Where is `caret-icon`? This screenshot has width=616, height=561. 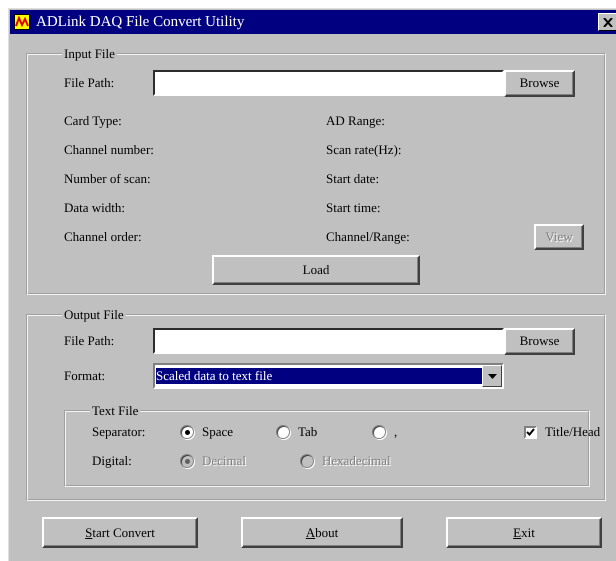 caret-icon is located at coordinates (492, 376).